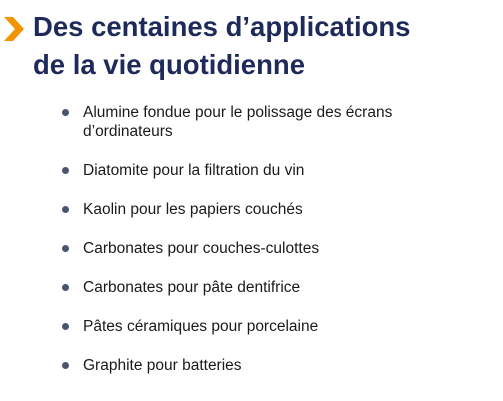 The image size is (503, 401). I want to click on bullet-item-carbonates-couches: Carbonates pour couches-culottes, so click(272, 248).